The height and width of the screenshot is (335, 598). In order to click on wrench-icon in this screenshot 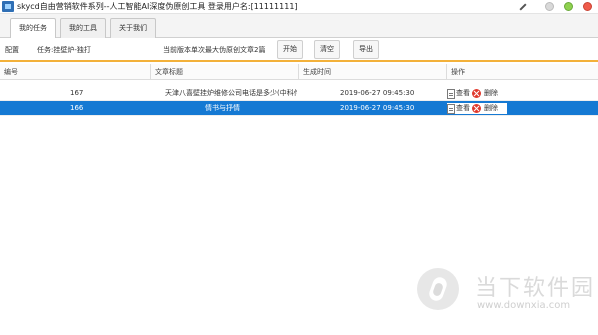, I will do `click(522, 6)`.